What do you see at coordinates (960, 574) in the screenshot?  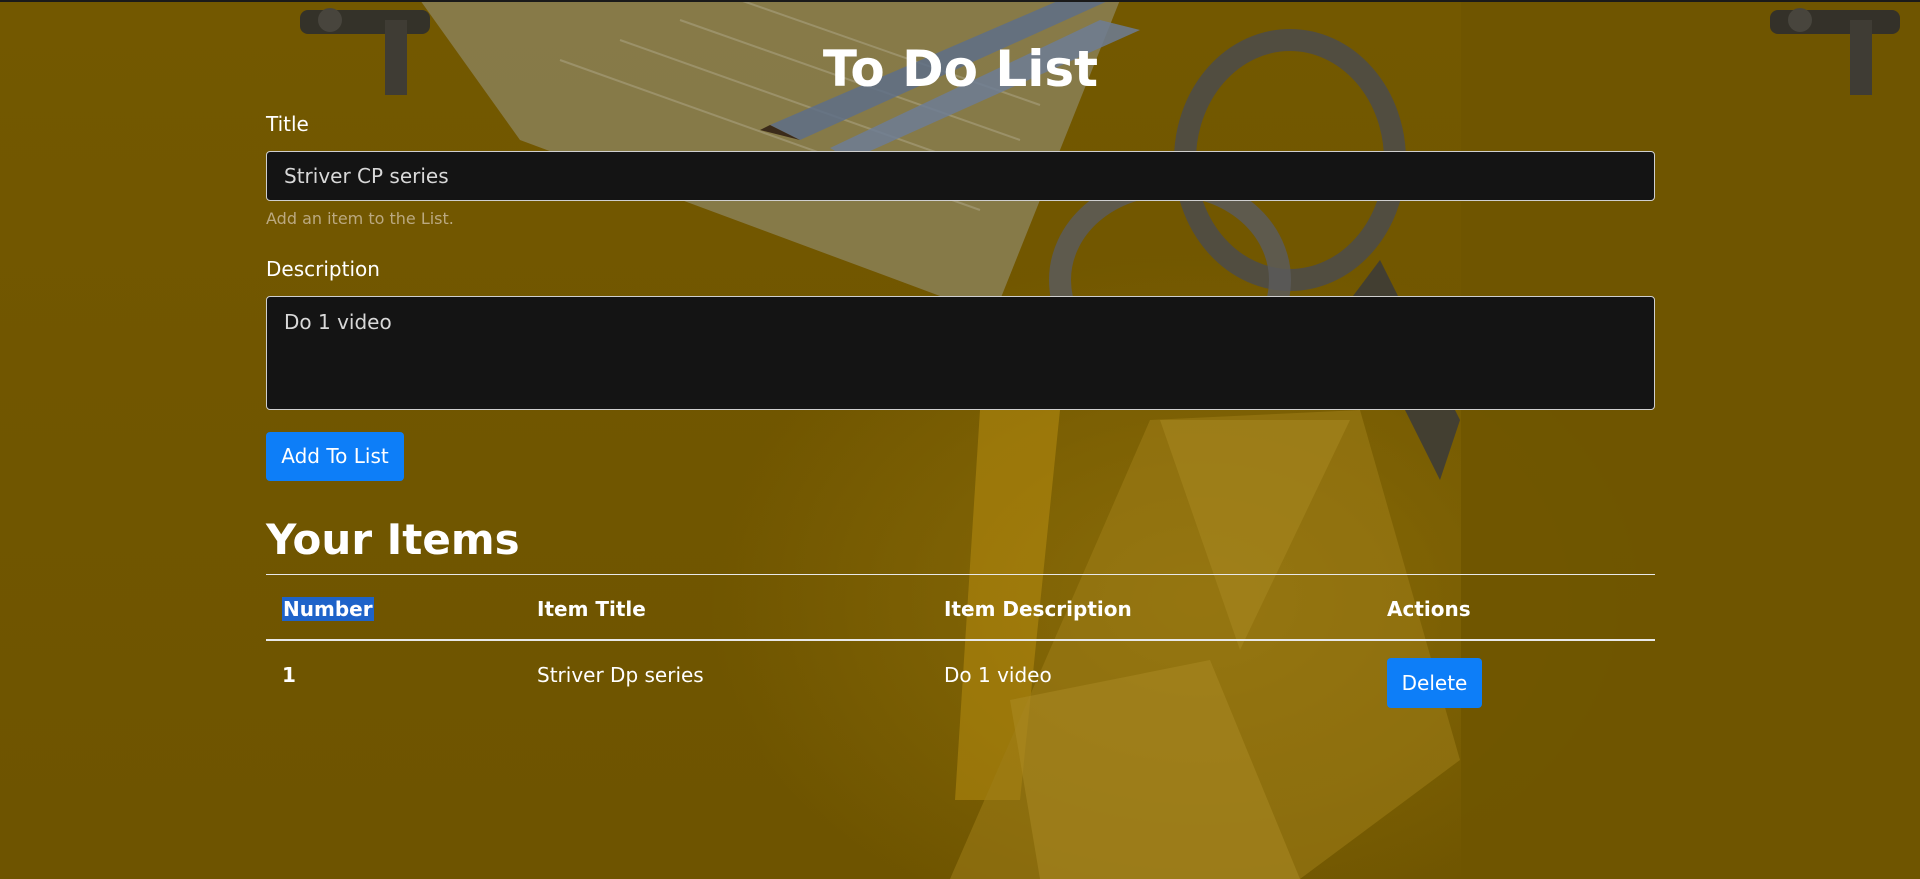 I see `table-top-border` at bounding box center [960, 574].